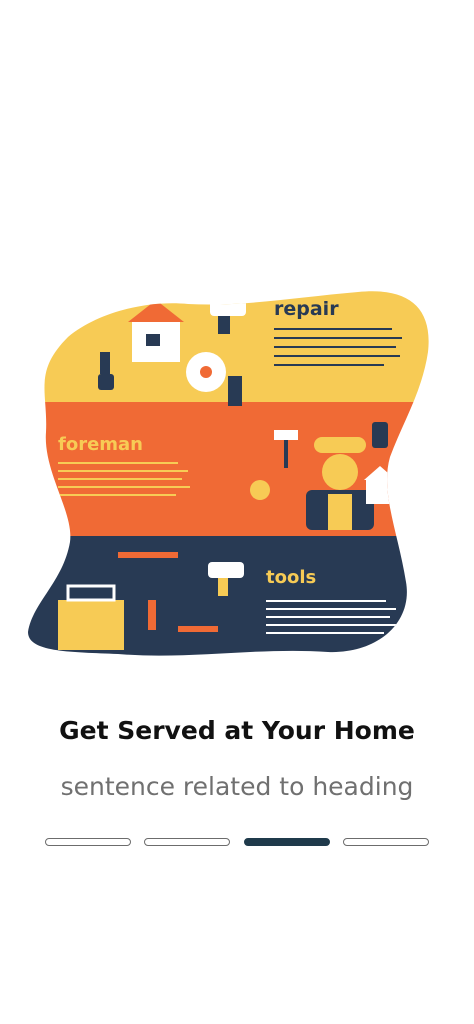  Describe the element at coordinates (237, 730) in the screenshot. I see `onboarding-heading: Get Served at Your Home` at that location.